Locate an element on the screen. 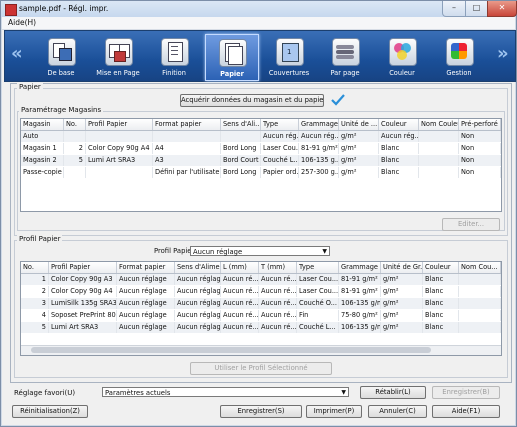  acquire-tray-data-button: Acquérir données du magasin et du papier is located at coordinates (252, 100).